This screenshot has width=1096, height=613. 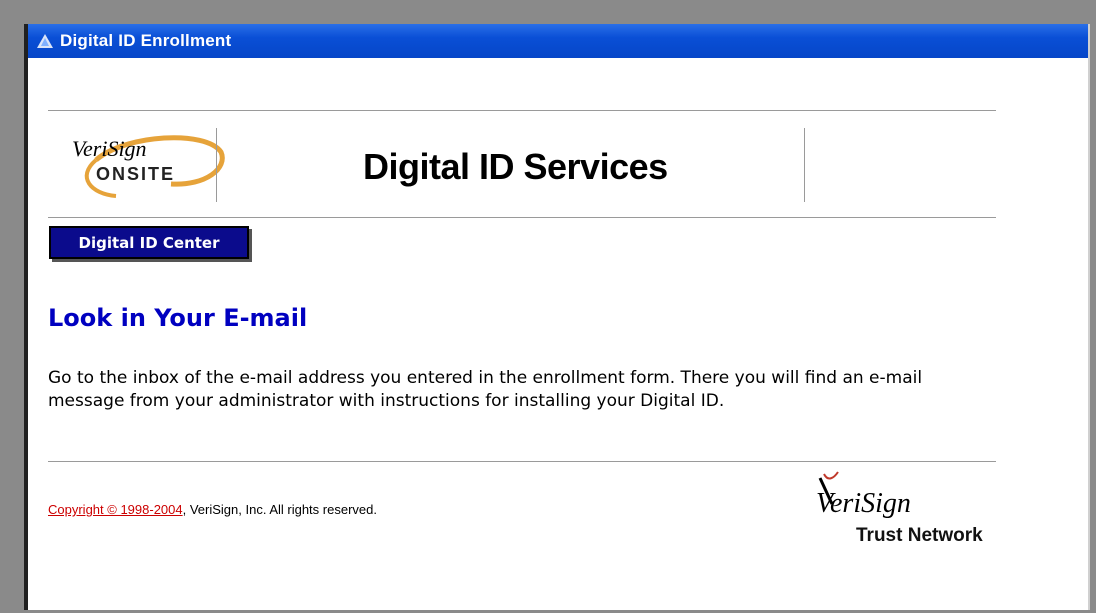 I want to click on header-divider-right, so click(x=804, y=165).